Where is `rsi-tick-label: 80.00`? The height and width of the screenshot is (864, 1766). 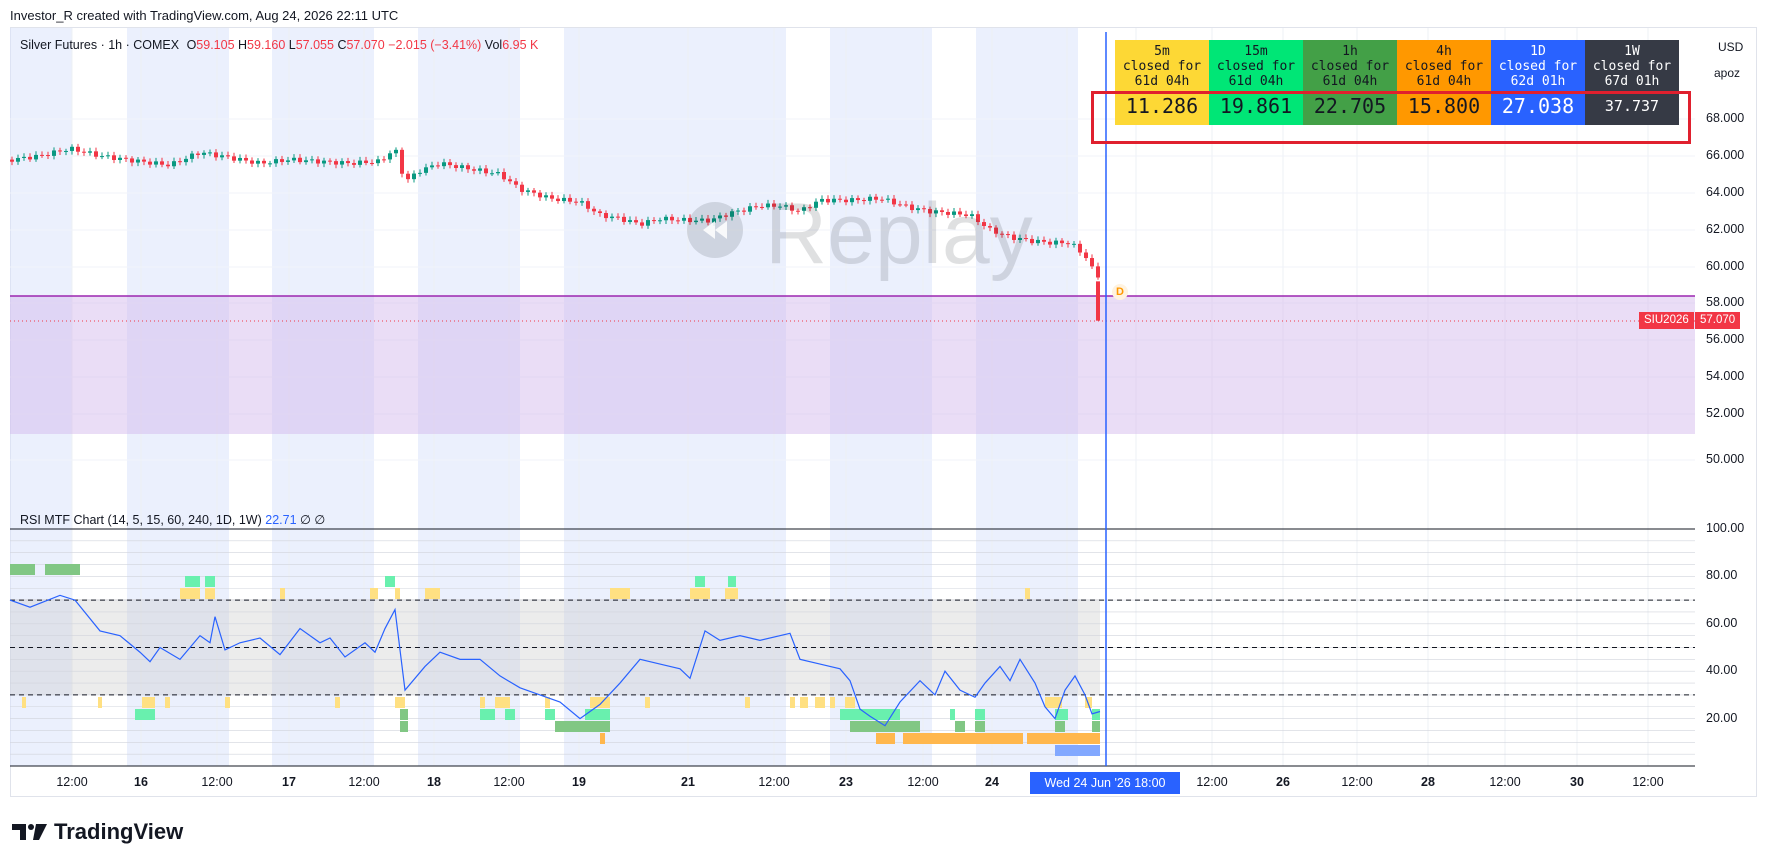 rsi-tick-label: 80.00 is located at coordinates (1722, 575).